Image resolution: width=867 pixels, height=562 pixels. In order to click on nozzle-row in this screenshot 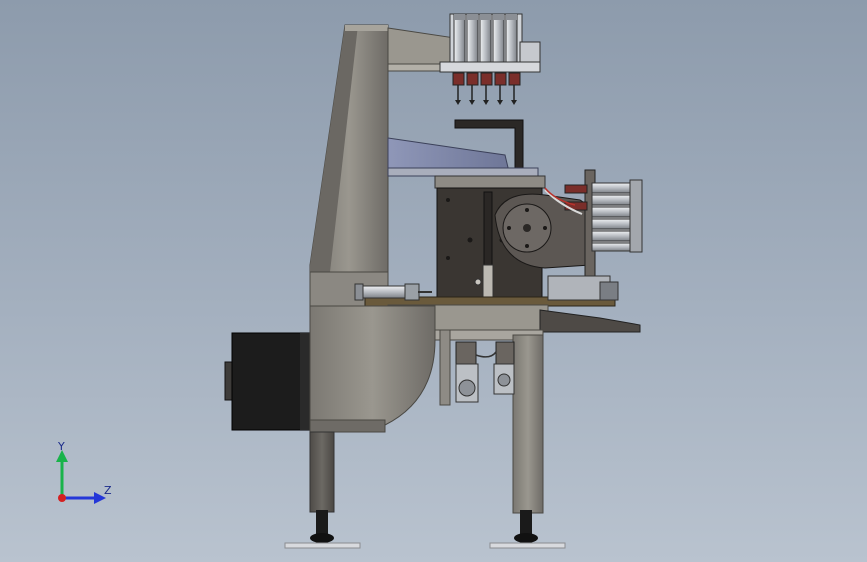, I will do `click(486, 88)`.